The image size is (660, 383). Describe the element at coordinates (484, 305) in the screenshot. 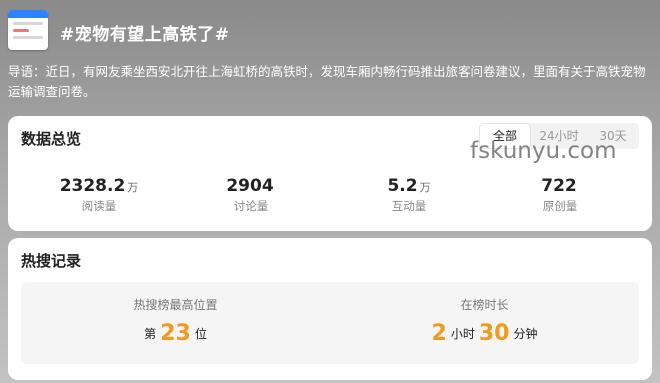

I see `duration-label: 在榜时长` at that location.